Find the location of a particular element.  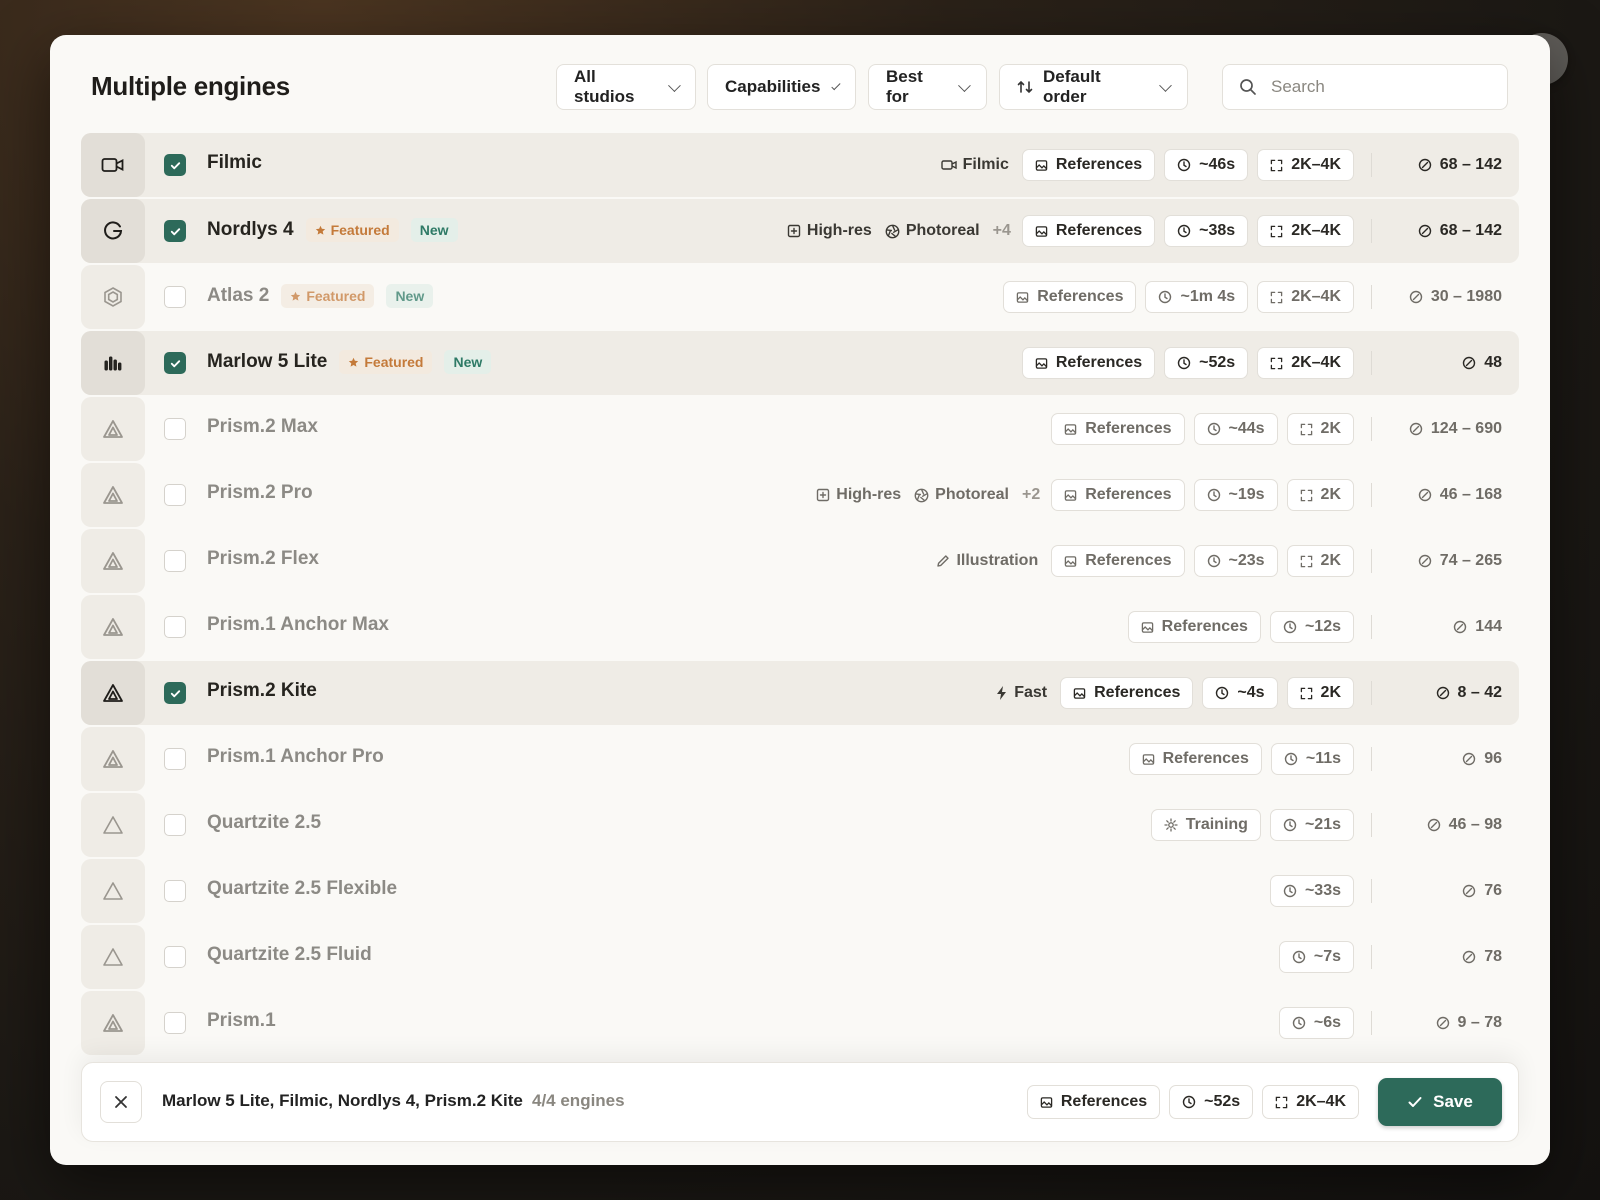

time-label: ~1m 4s is located at coordinates (1208, 296).